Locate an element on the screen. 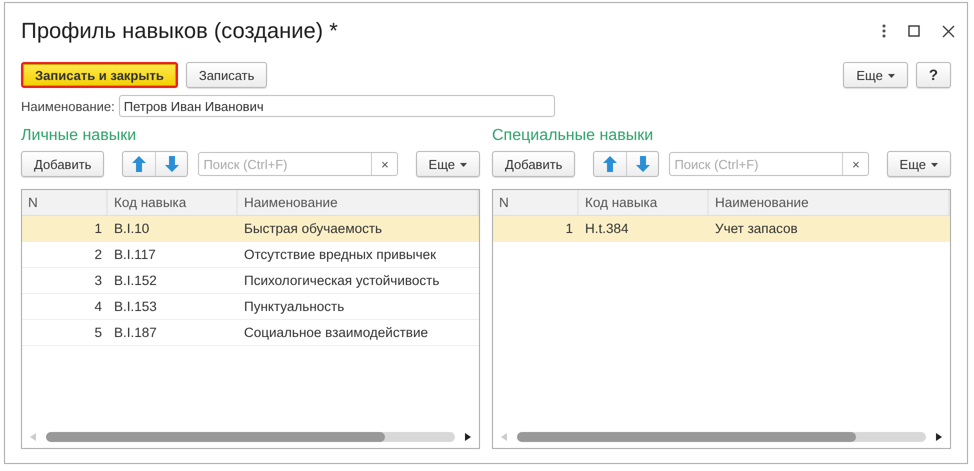 The height and width of the screenshot is (471, 974). table-cell-text: B.I.10 is located at coordinates (131, 229).